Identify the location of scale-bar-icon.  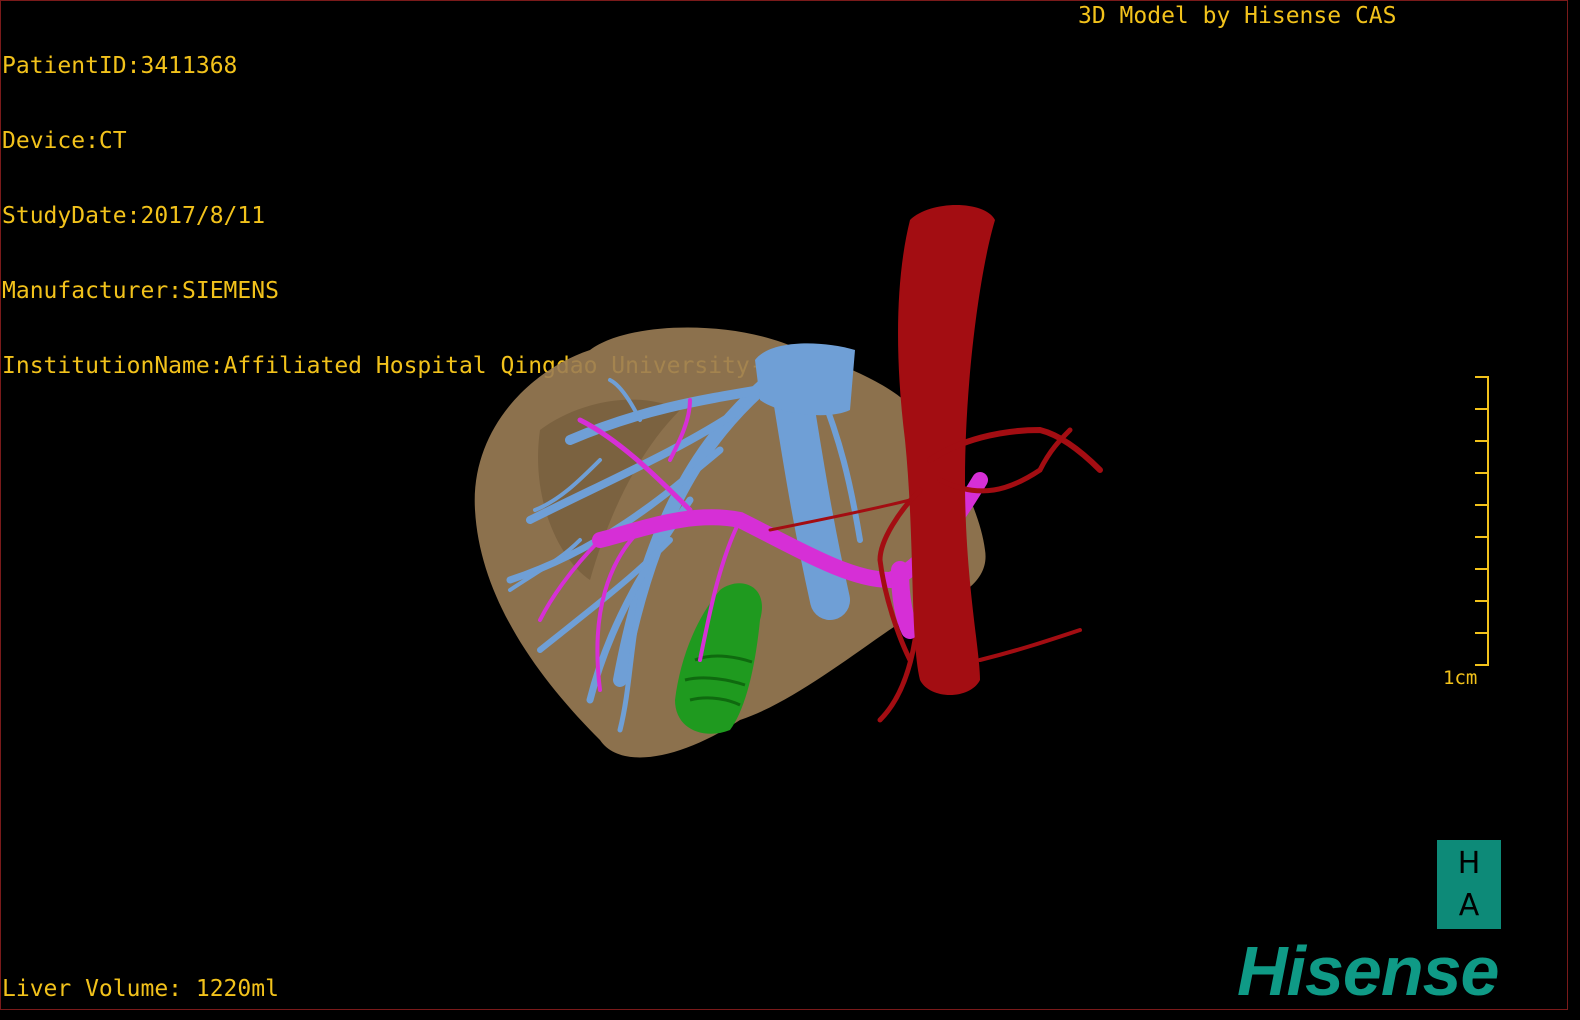
(1482, 521).